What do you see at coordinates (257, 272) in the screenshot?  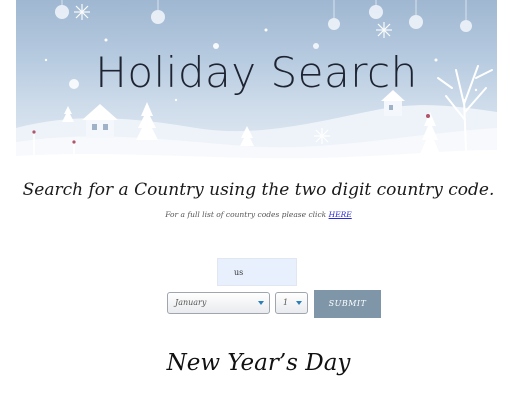 I see `country-code-input` at bounding box center [257, 272].